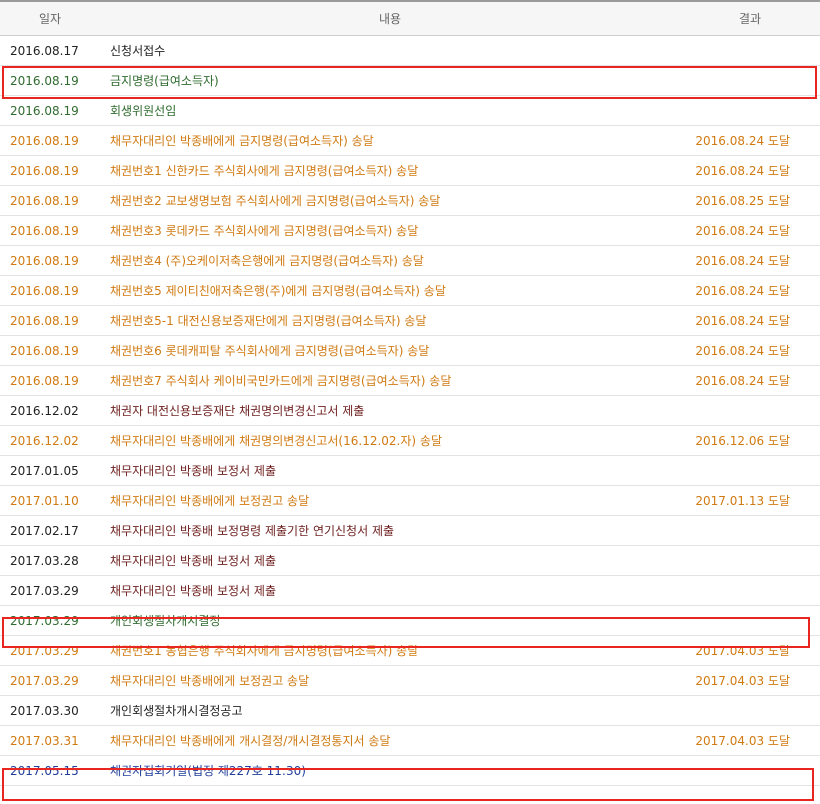 Image resolution: width=820 pixels, height=804 pixels. Describe the element at coordinates (50, 50) in the screenshot. I see `row-date: 2016.08.17` at that location.